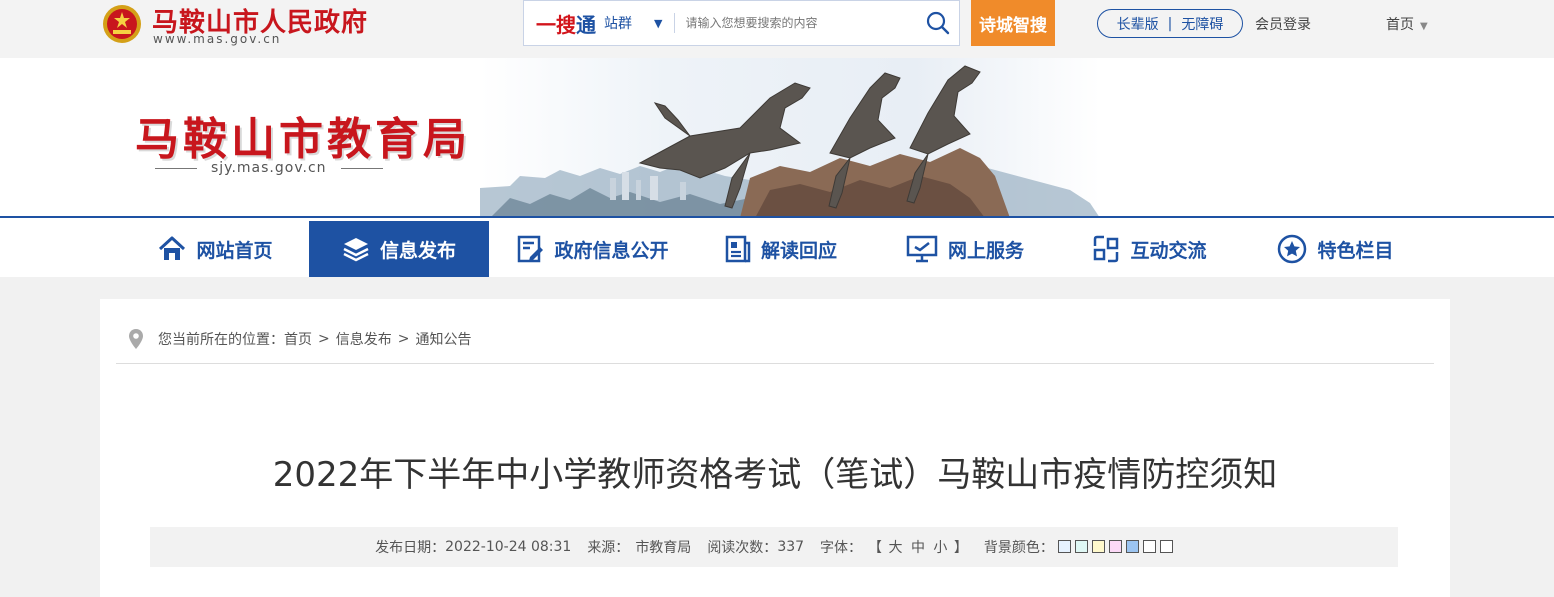 The width and height of the screenshot is (1554, 597). Describe the element at coordinates (775, 363) in the screenshot. I see `breadcrumb-divider` at that location.